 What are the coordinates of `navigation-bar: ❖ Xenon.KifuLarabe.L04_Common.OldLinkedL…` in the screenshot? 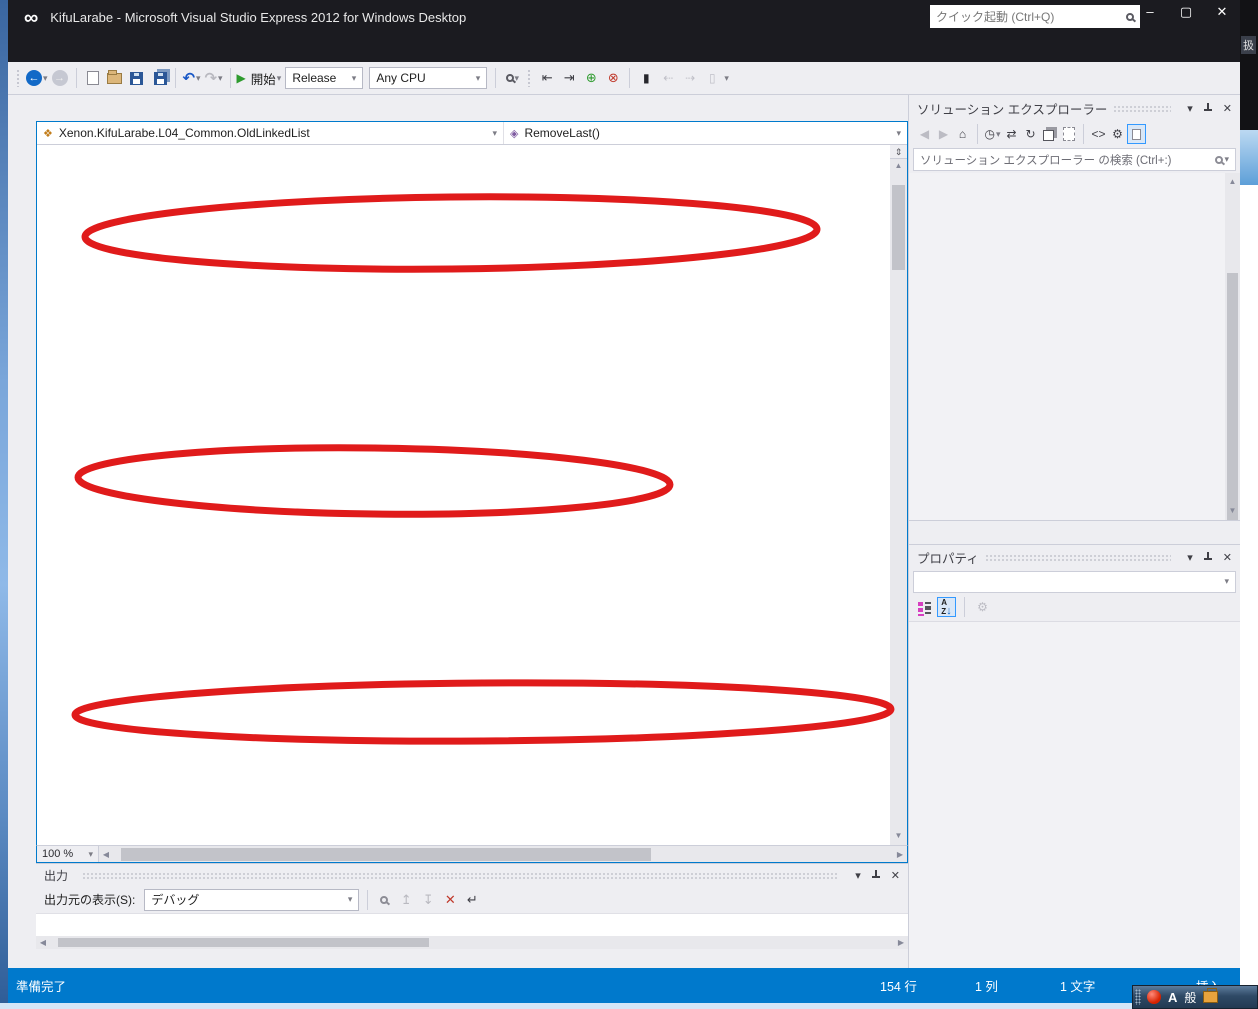 It's located at (472, 133).